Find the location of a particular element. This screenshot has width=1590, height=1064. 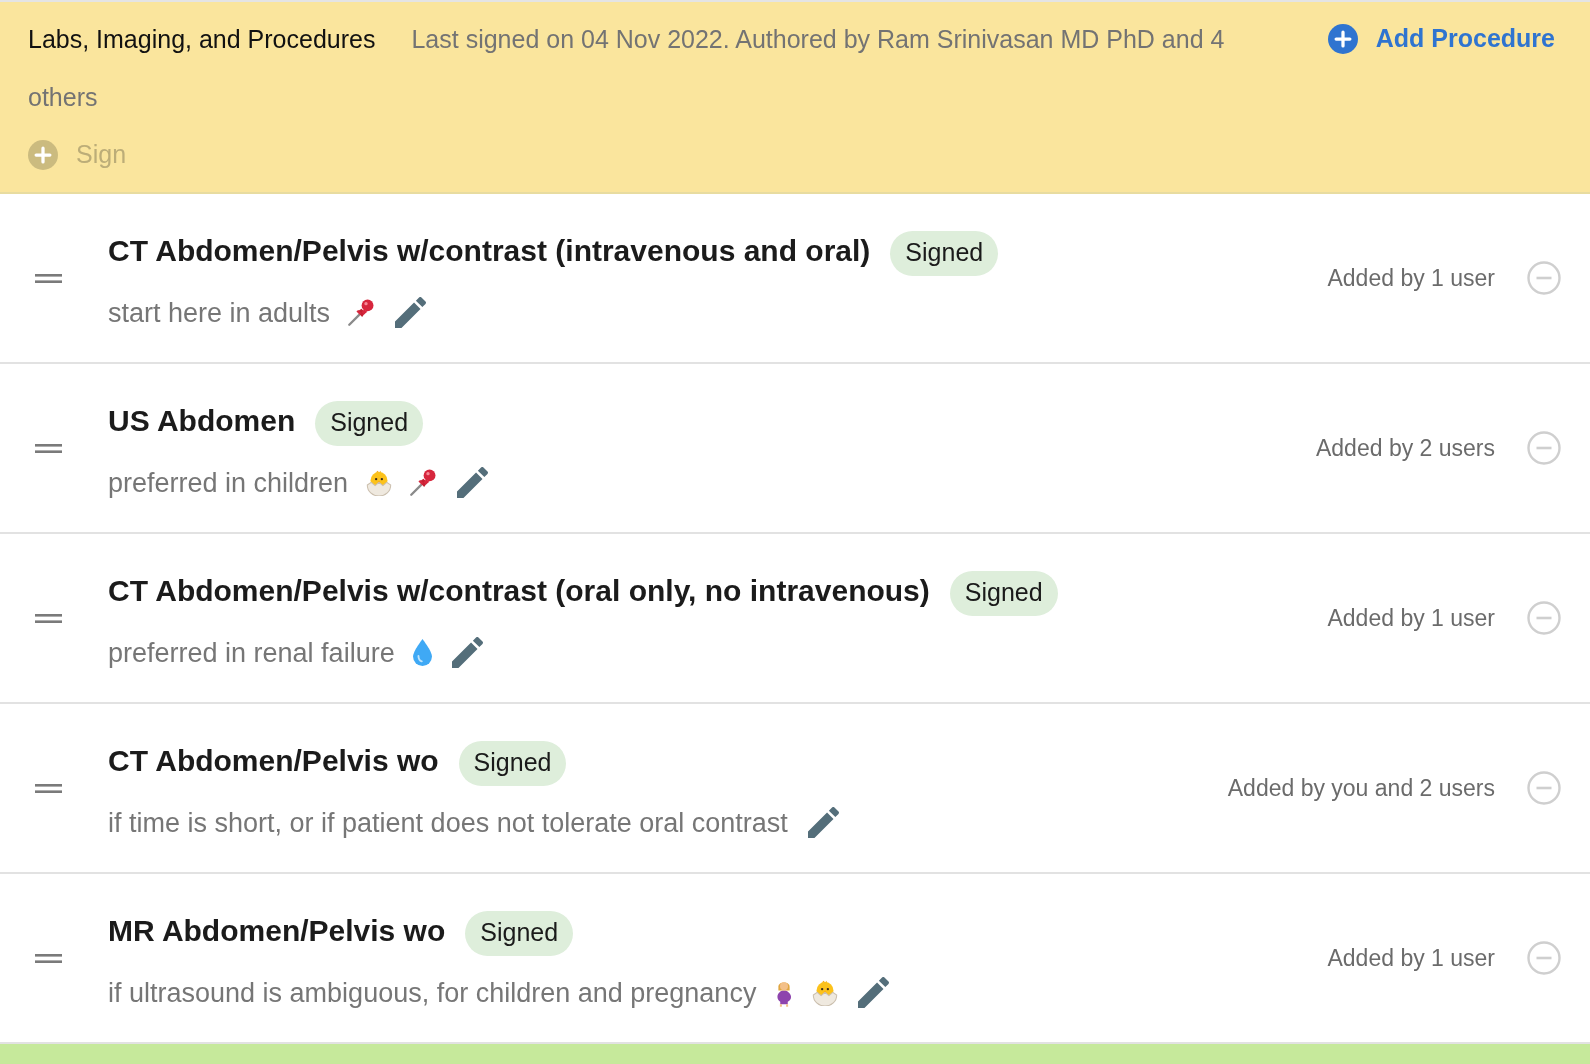

procedure-note: start here in adults is located at coordinates (219, 313).